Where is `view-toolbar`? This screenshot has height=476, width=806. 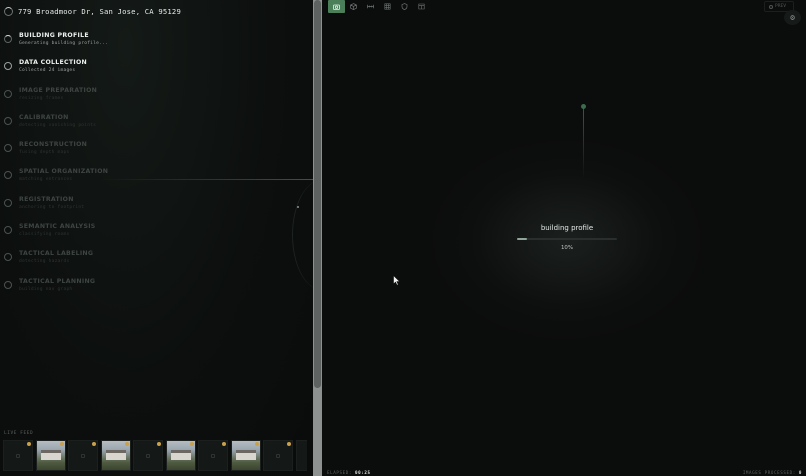
view-toolbar is located at coordinates (379, 6).